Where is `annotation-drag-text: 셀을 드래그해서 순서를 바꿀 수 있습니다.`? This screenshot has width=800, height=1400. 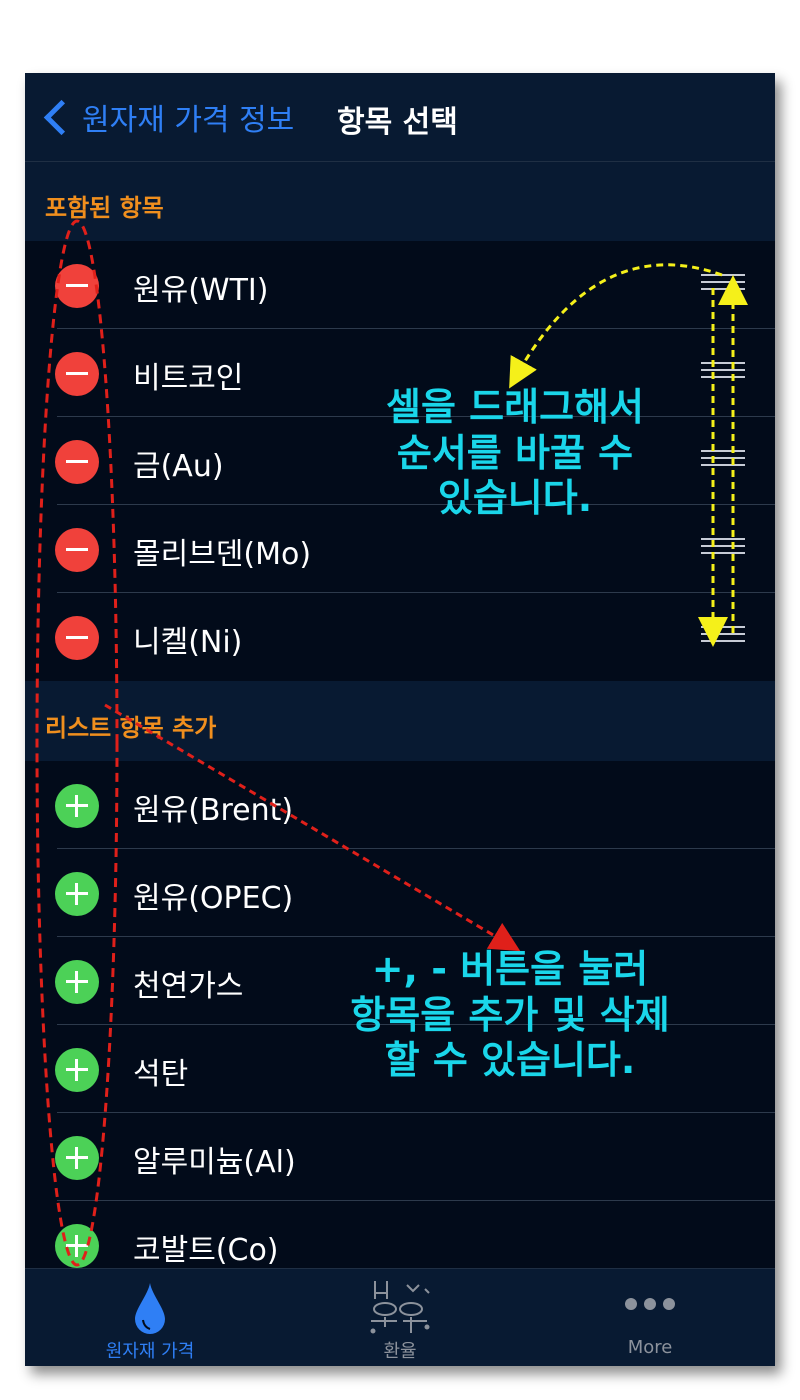 annotation-drag-text: 셀을 드래그해서 순서를 바꿀 수 있습니다. is located at coordinates (515, 453).